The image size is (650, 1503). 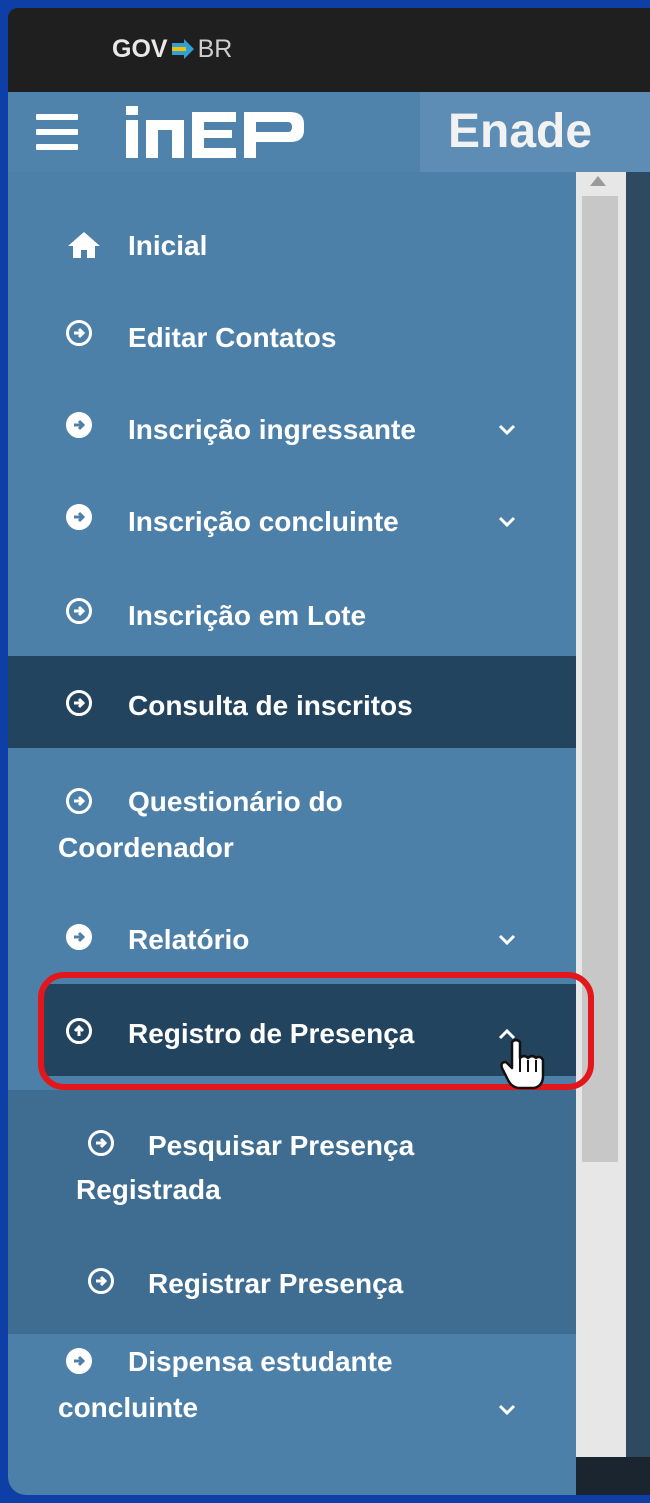 I want to click on sidebar-item-inscricao-ingressante: Inscrição ingressante, so click(x=292, y=422).